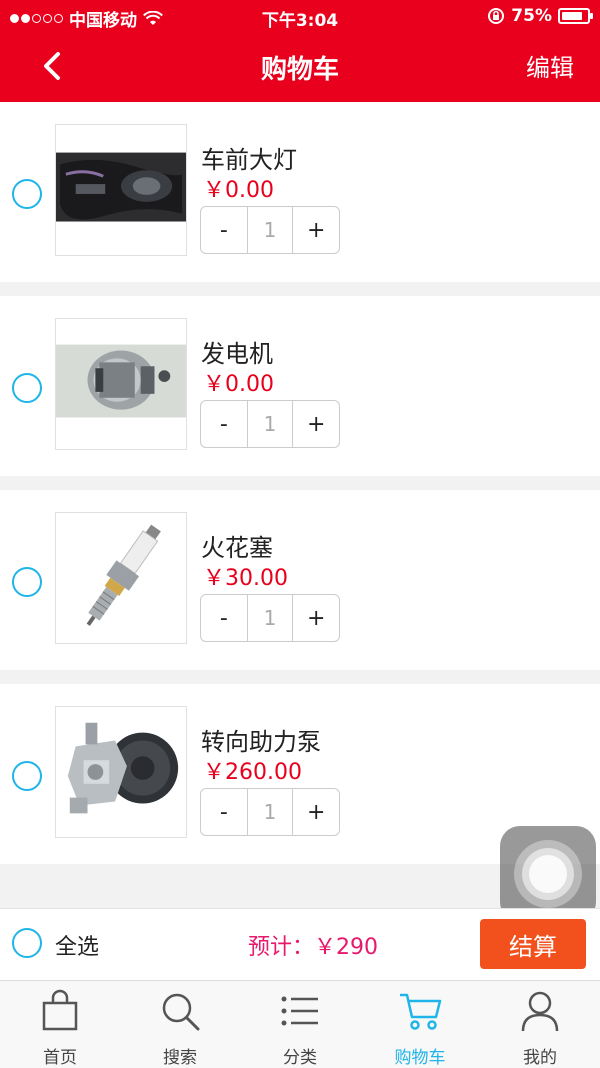 The width and height of the screenshot is (600, 1068). Describe the element at coordinates (300, 17) in the screenshot. I see `status-bar: 中国移动 下午3:04 75%` at that location.